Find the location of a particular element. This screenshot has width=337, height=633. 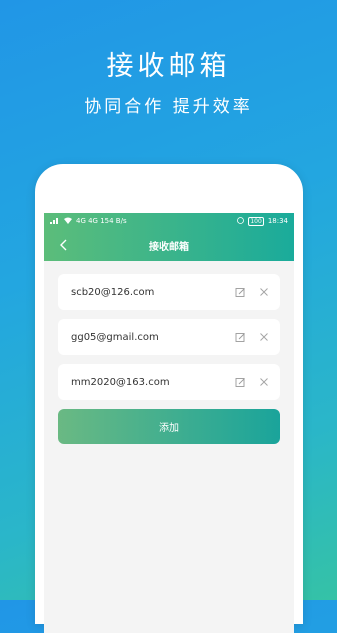

status-bar: 4G 4G 154 B/s 100 18:34 is located at coordinates (169, 221).